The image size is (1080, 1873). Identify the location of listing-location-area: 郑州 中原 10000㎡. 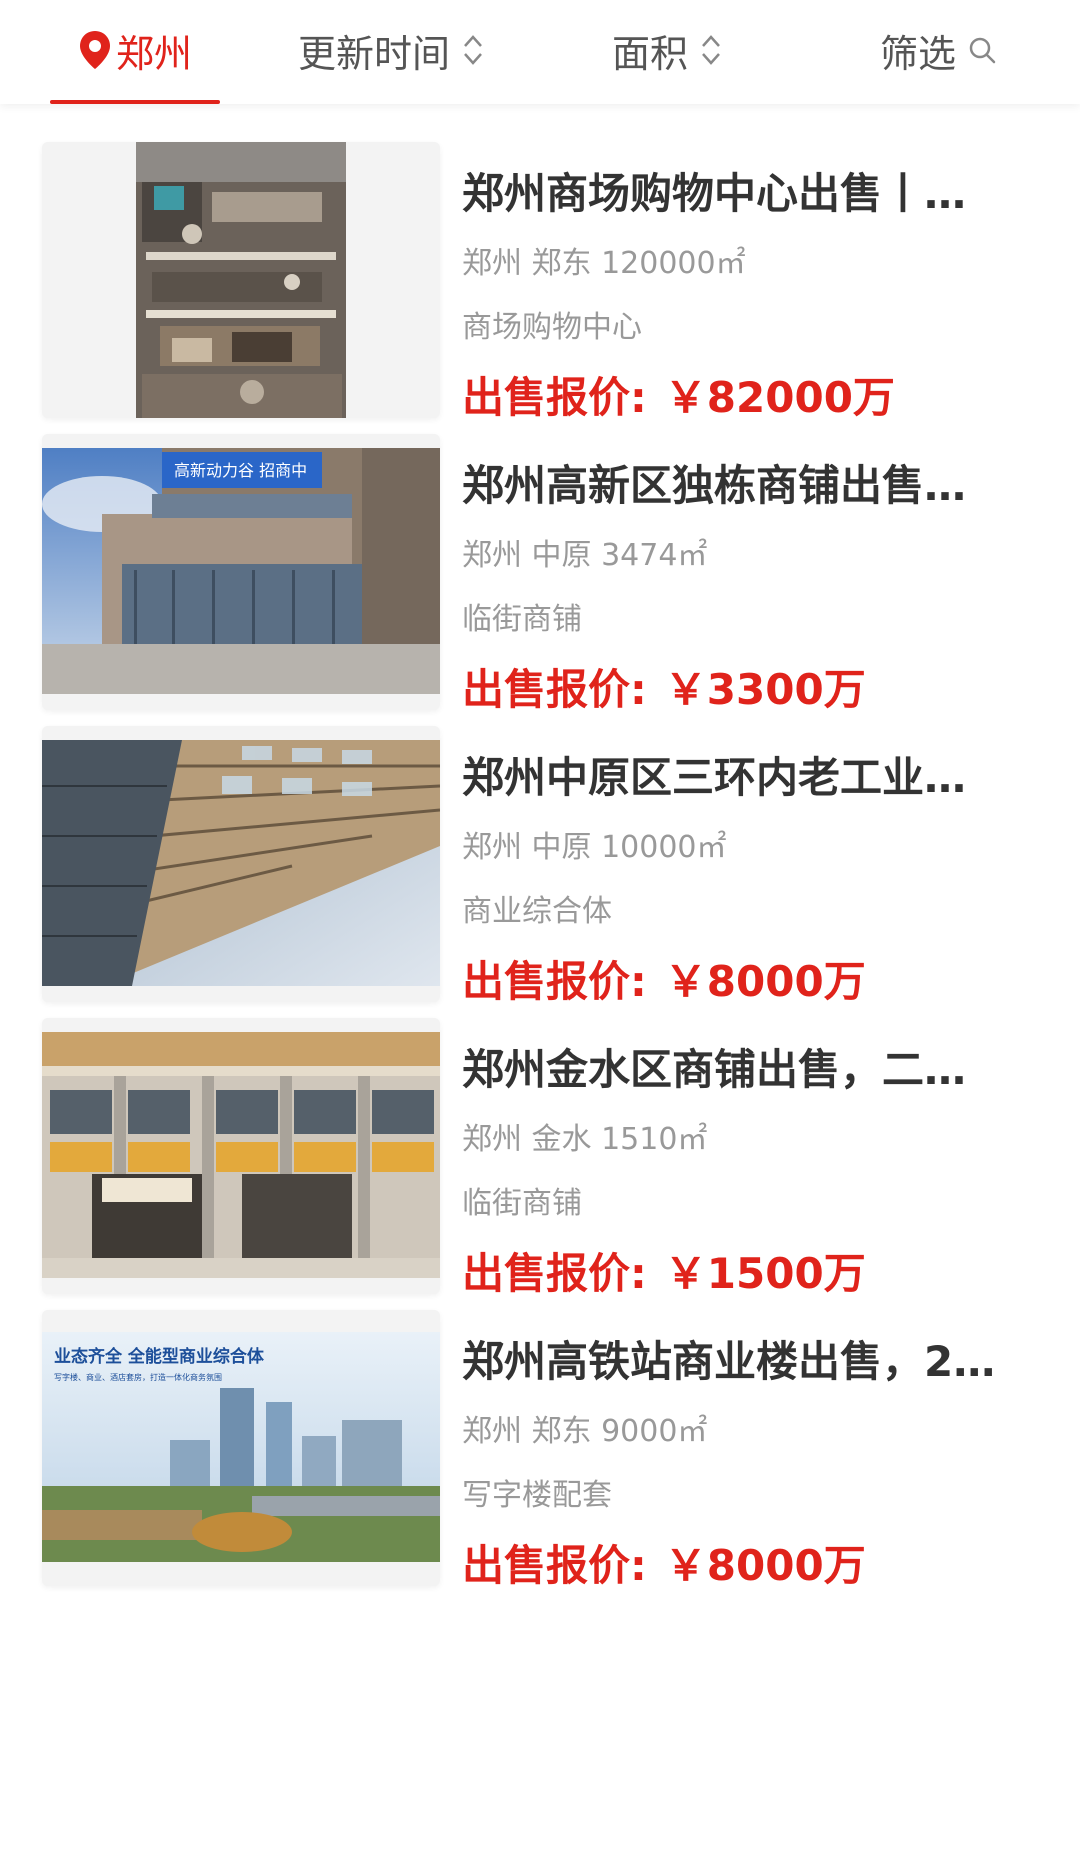
(594, 847).